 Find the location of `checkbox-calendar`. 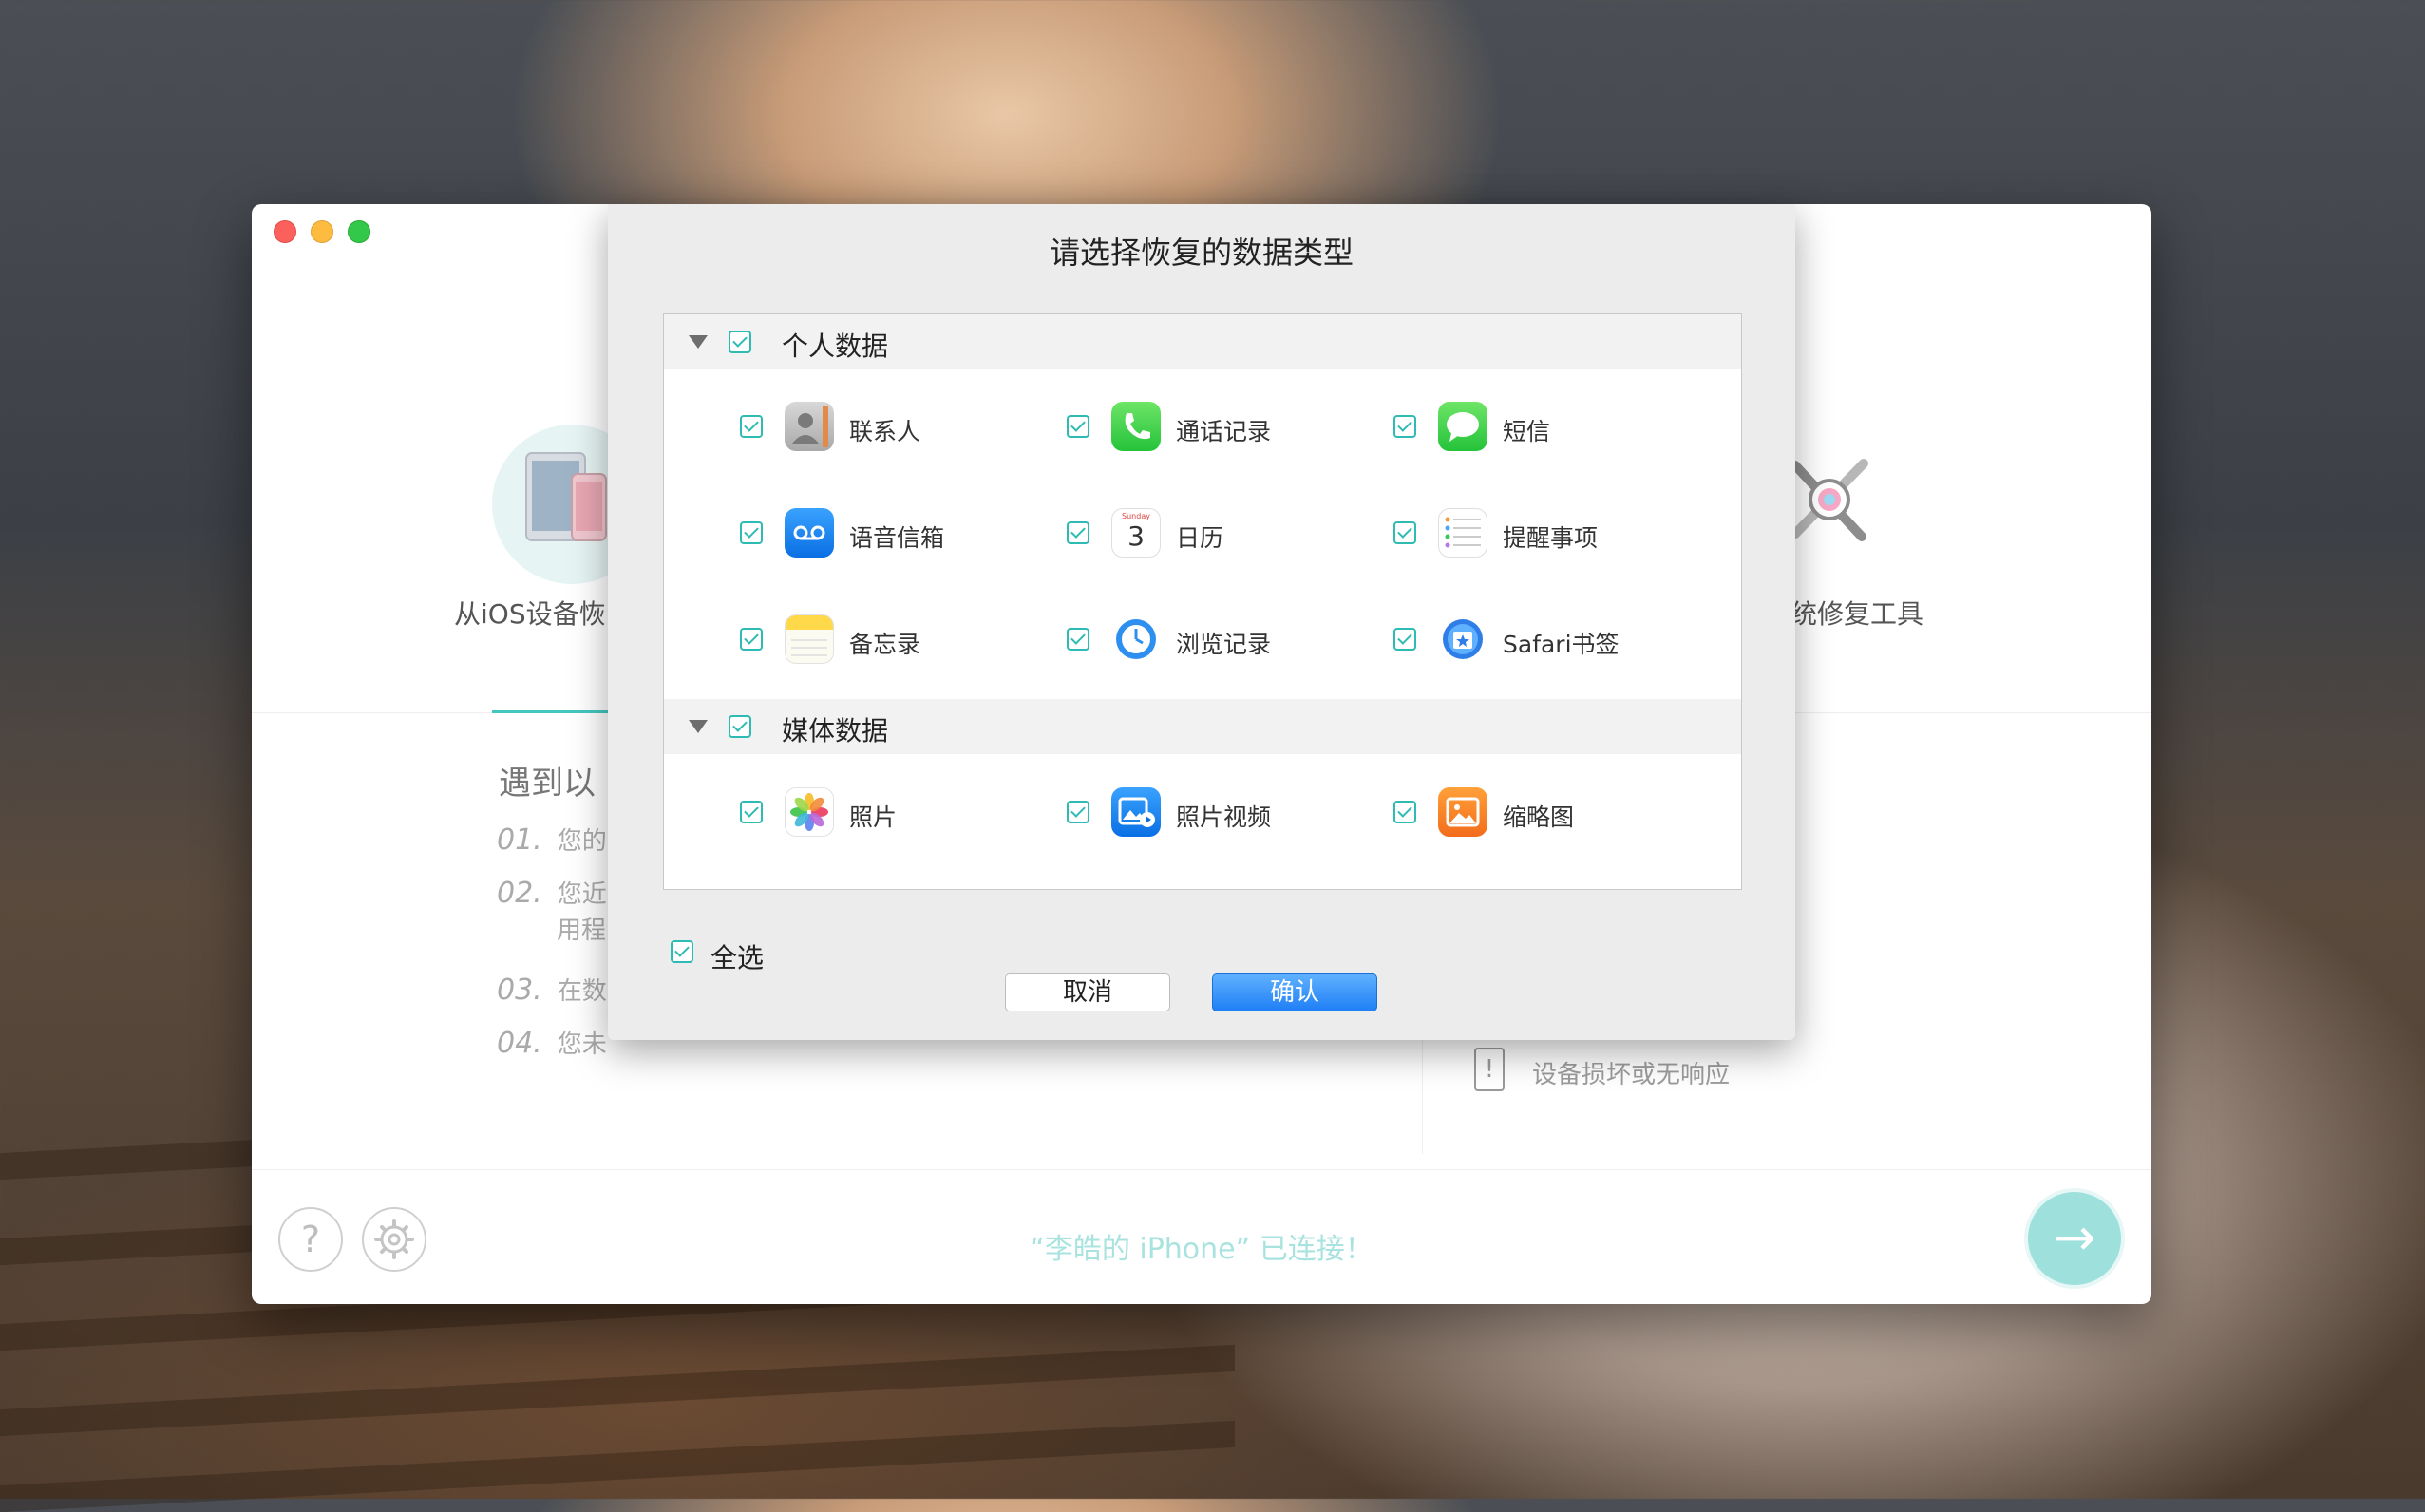

checkbox-calendar is located at coordinates (1078, 533).